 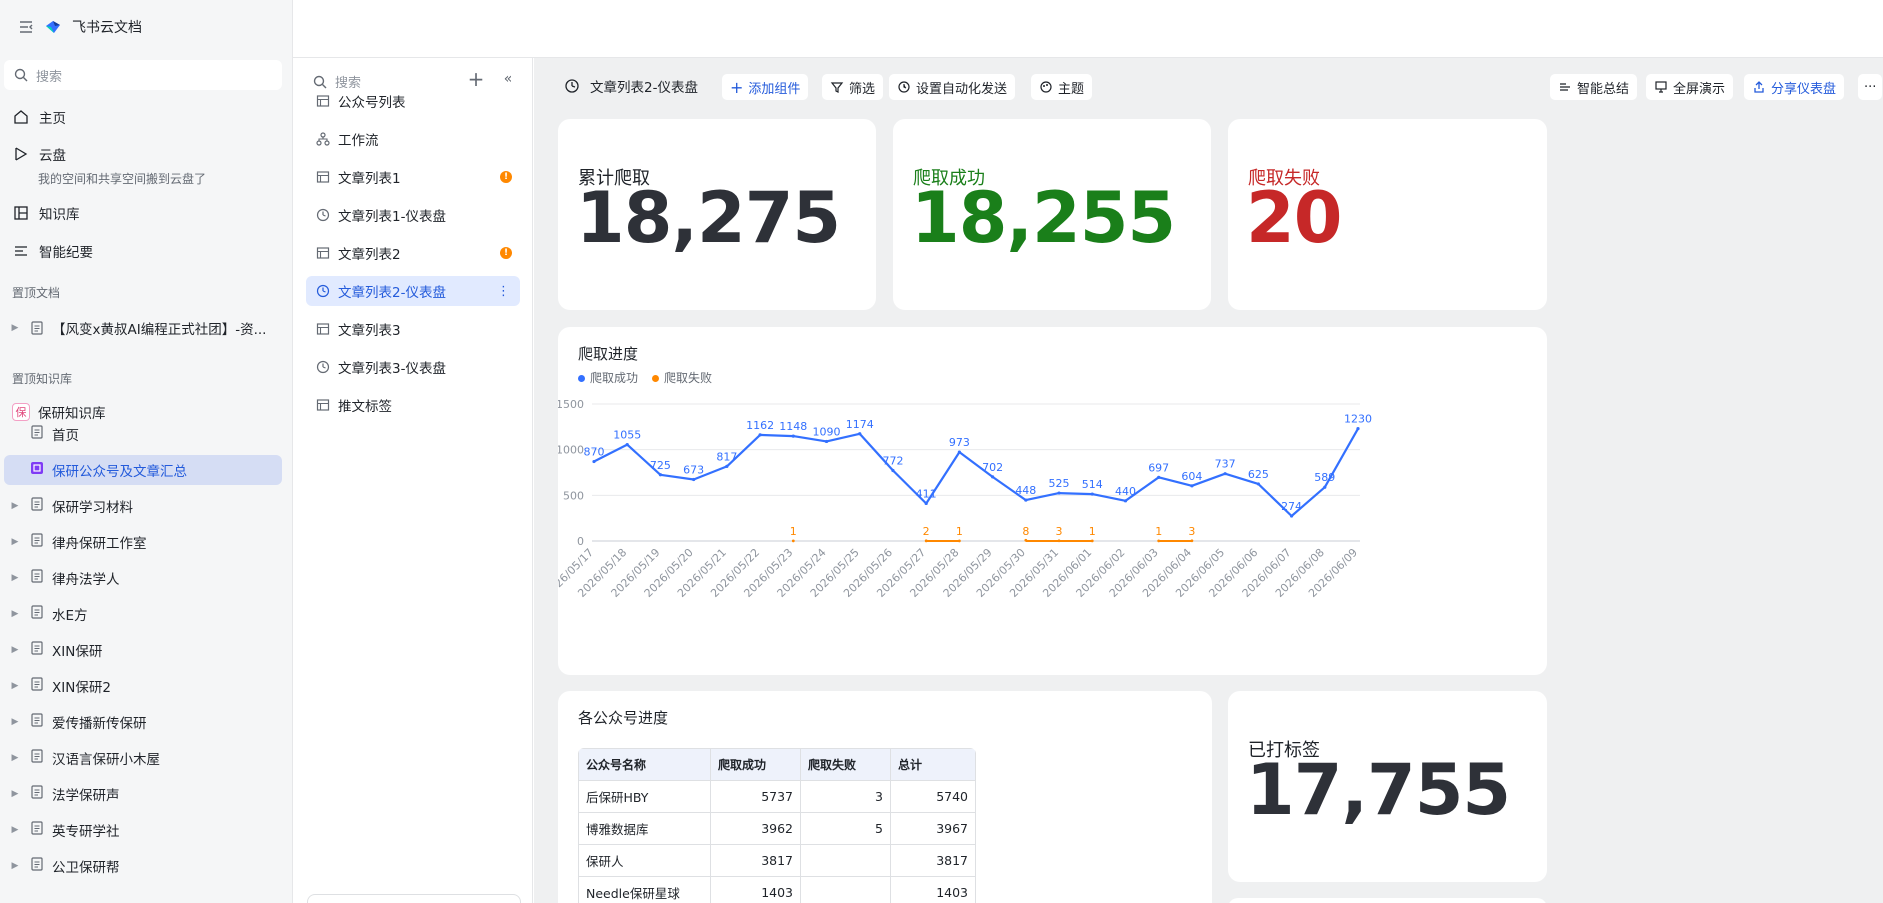 I want to click on tree-item-label: 首页, so click(x=65, y=436).